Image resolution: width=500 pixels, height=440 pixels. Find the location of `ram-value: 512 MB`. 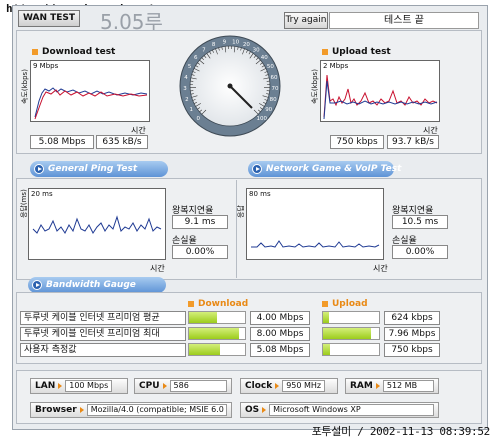

ram-value: 512 MB is located at coordinates (408, 386).